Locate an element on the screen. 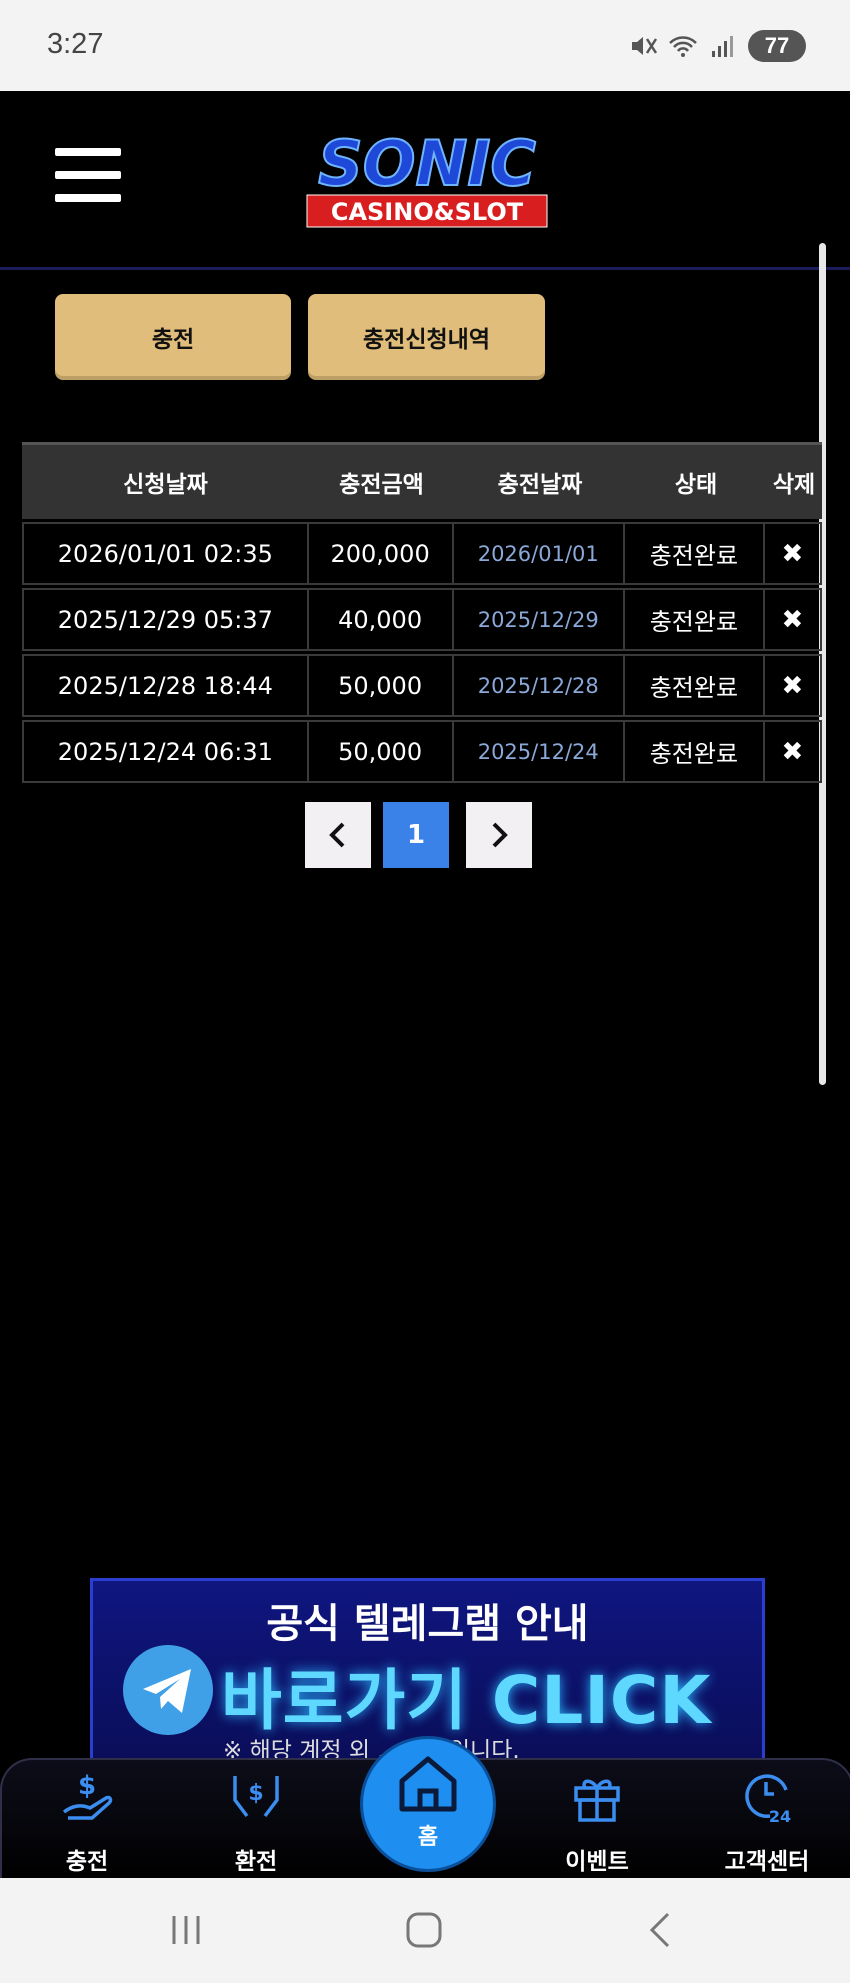 This screenshot has width=850, height=1983. recent-apps-icon is located at coordinates (186, 1930).